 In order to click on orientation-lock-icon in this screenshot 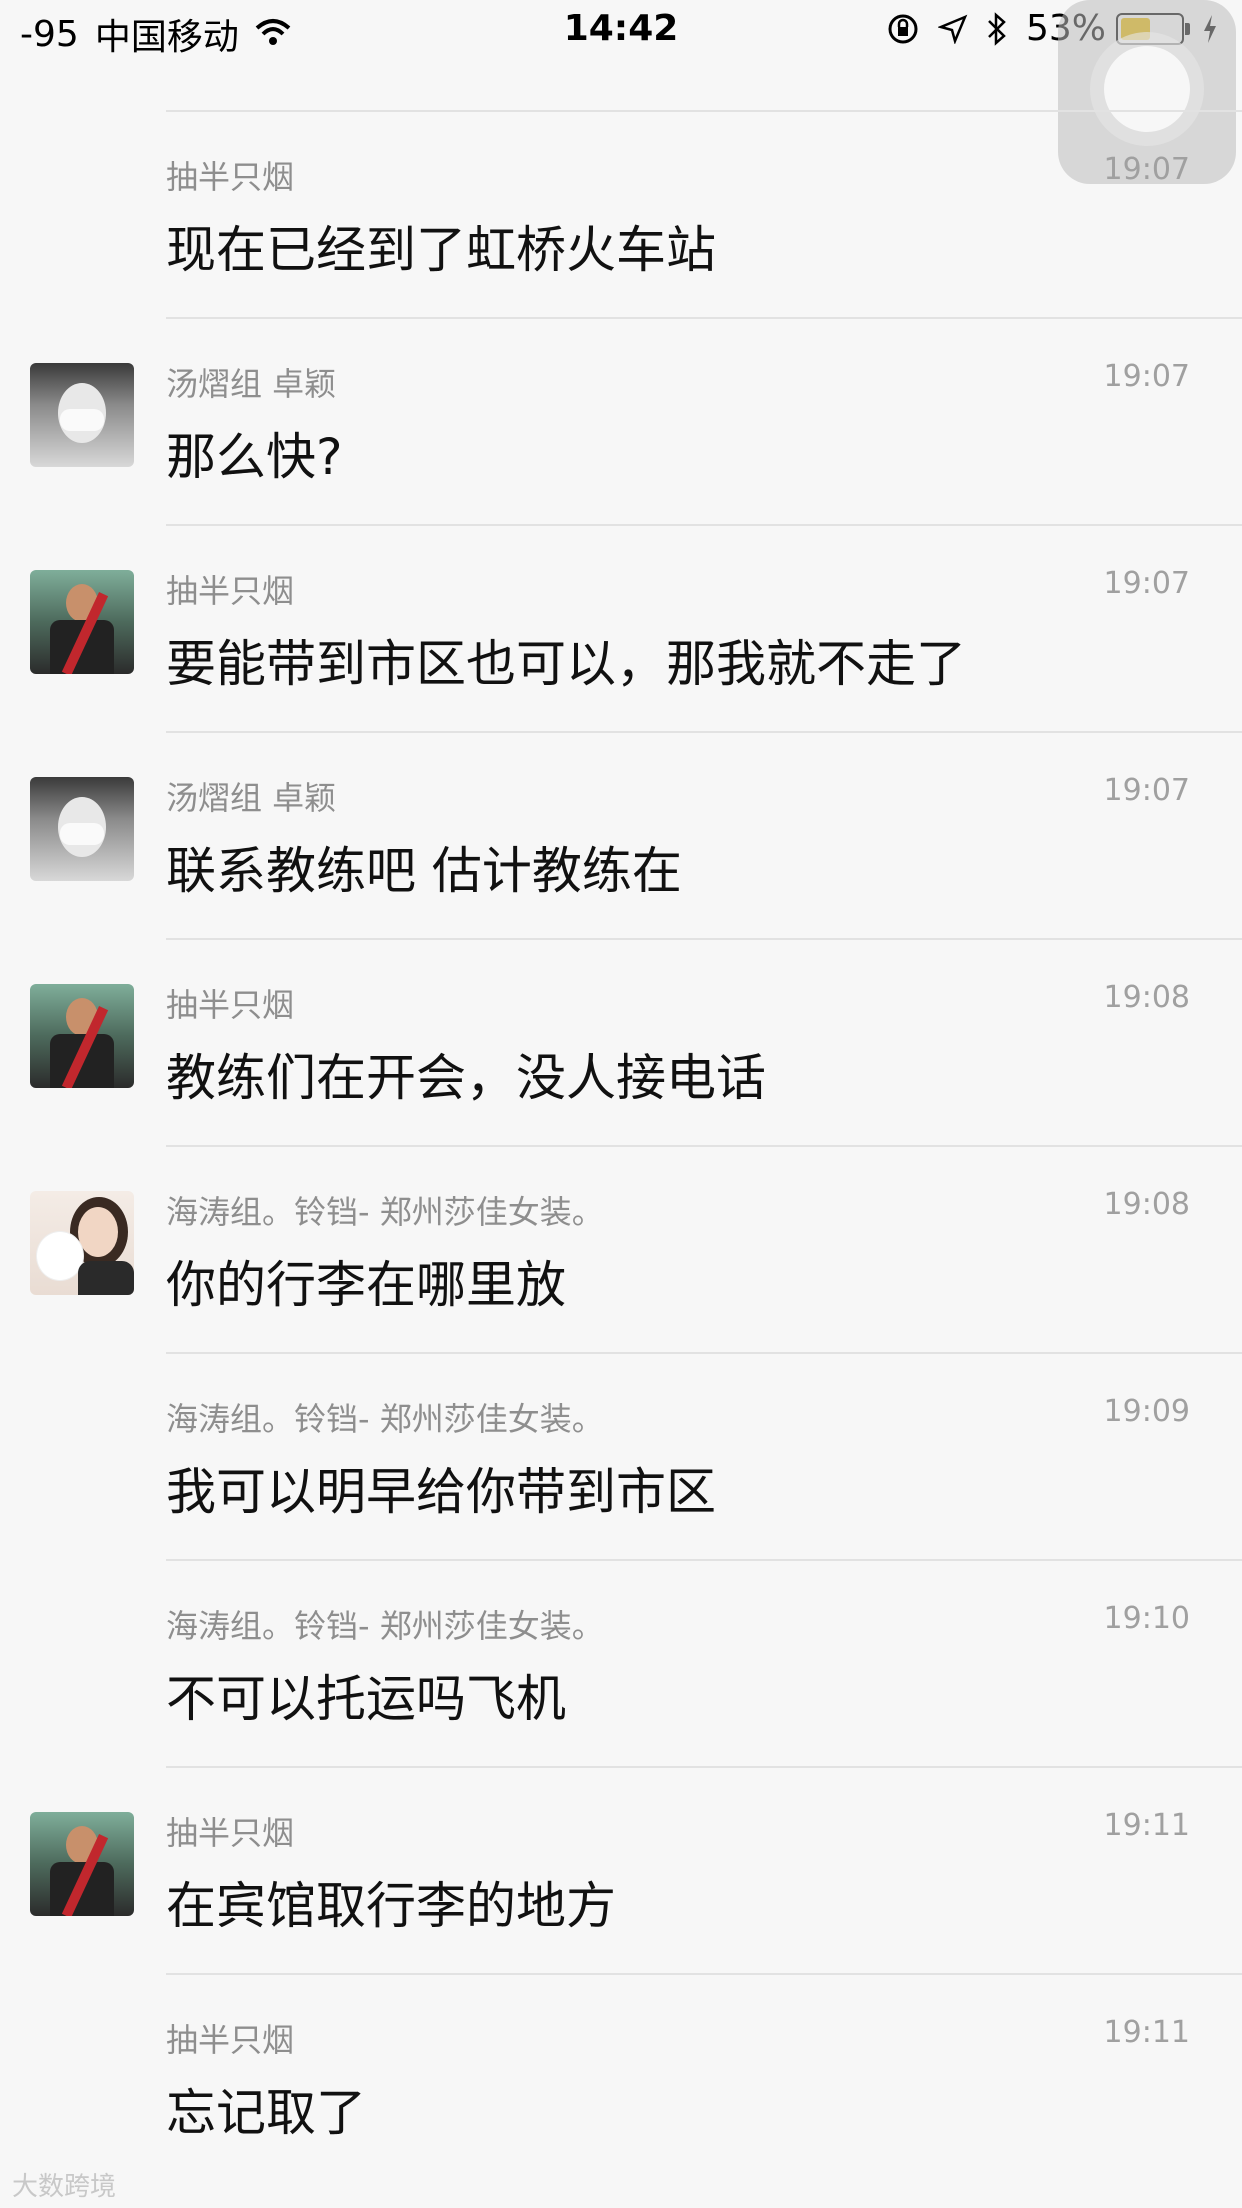, I will do `click(903, 29)`.